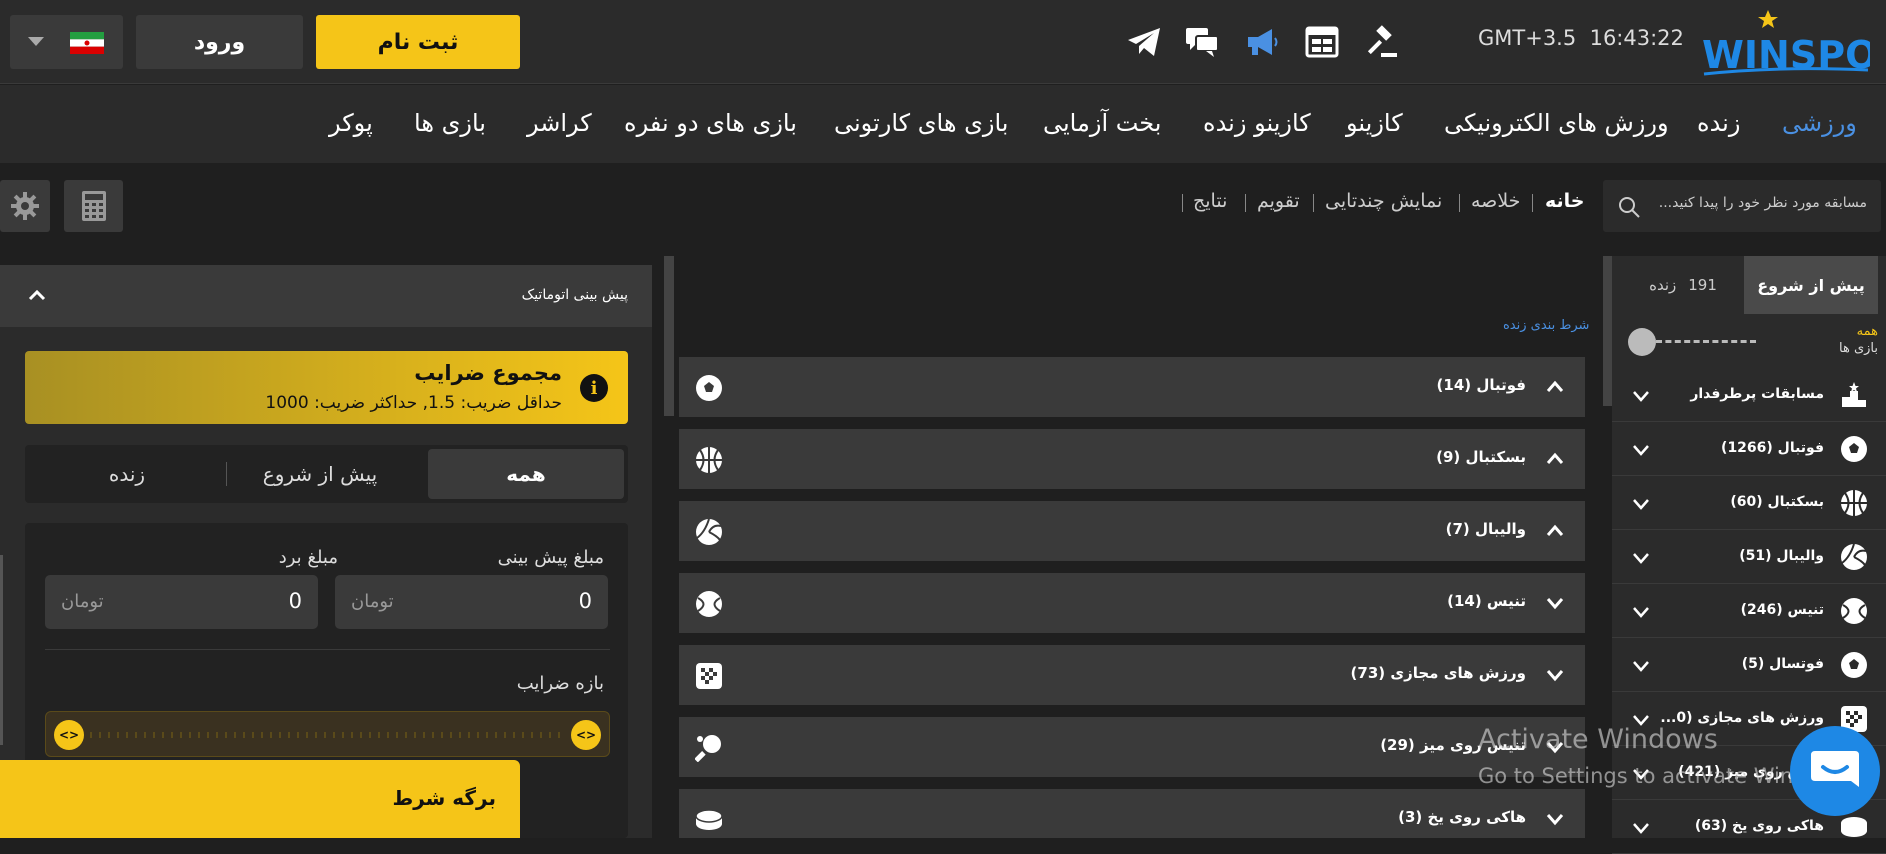 Image resolution: width=1886 pixels, height=854 pixels. I want to click on tab-summary: خلاصه, so click(1495, 201).